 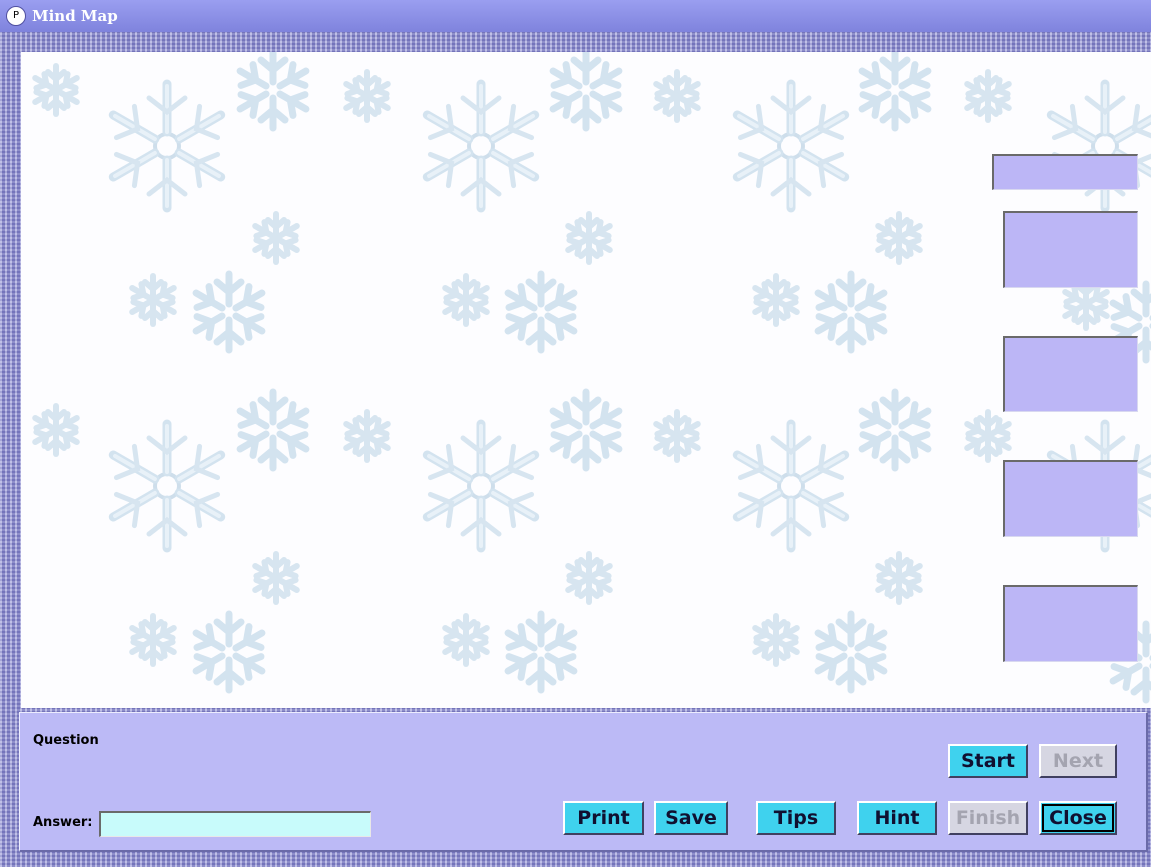 What do you see at coordinates (63, 822) in the screenshot?
I see `answer-label: Answer:` at bounding box center [63, 822].